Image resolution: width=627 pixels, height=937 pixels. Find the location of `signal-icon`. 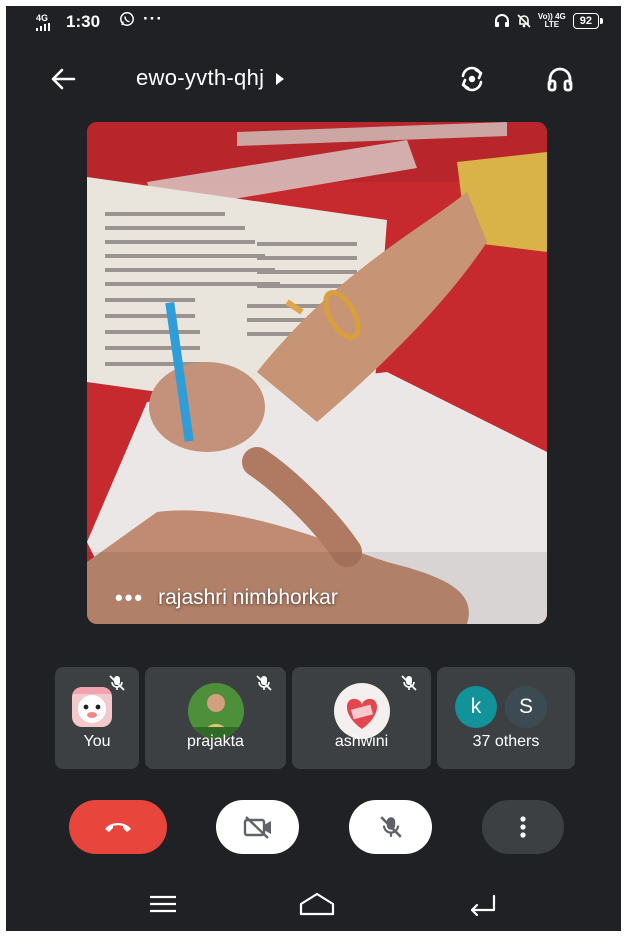

signal-icon is located at coordinates (43, 27).